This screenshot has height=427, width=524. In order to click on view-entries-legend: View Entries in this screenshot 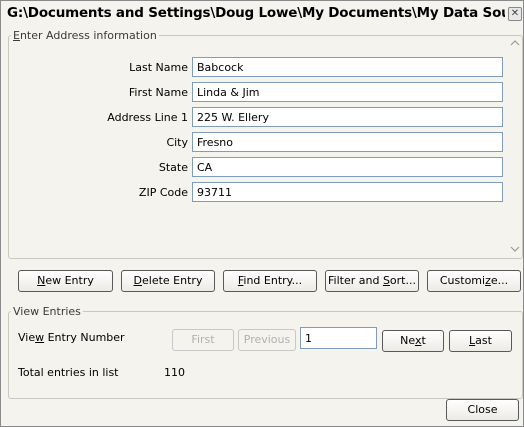, I will do `click(47, 311)`.